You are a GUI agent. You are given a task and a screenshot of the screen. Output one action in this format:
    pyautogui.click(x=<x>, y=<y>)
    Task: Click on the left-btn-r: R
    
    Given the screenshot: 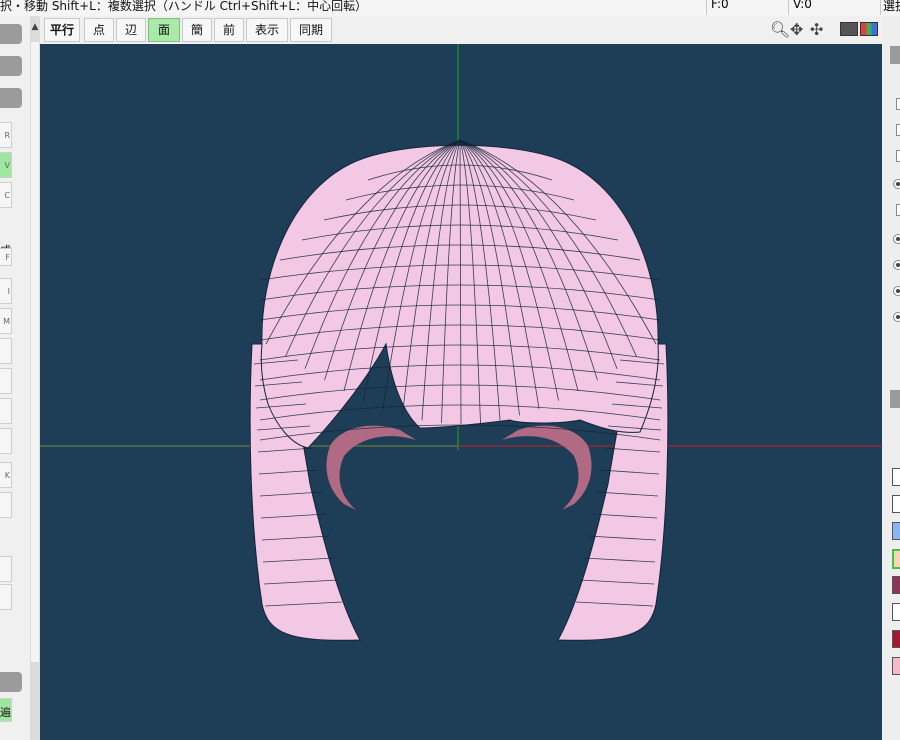 What is the action you would take?
    pyautogui.click(x=6, y=135)
    